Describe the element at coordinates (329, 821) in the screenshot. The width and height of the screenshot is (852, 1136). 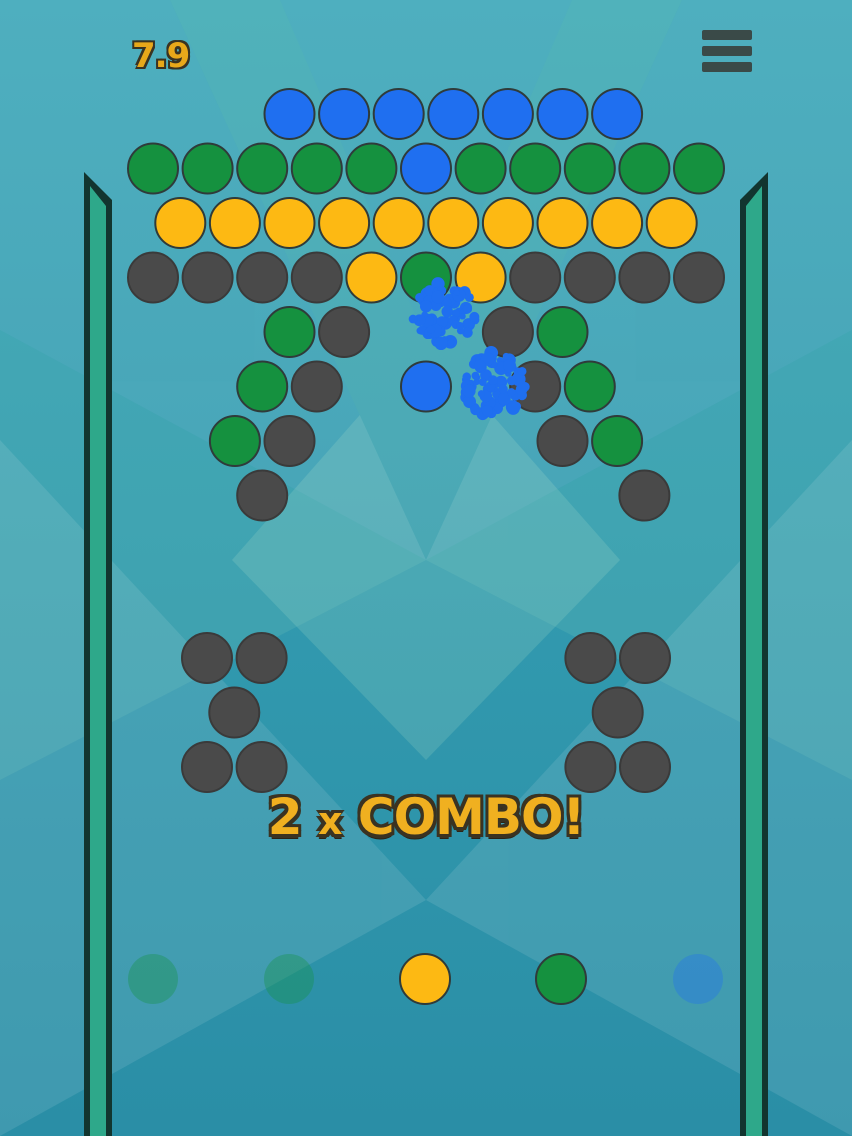
I see `combo-multiplier: x` at that location.